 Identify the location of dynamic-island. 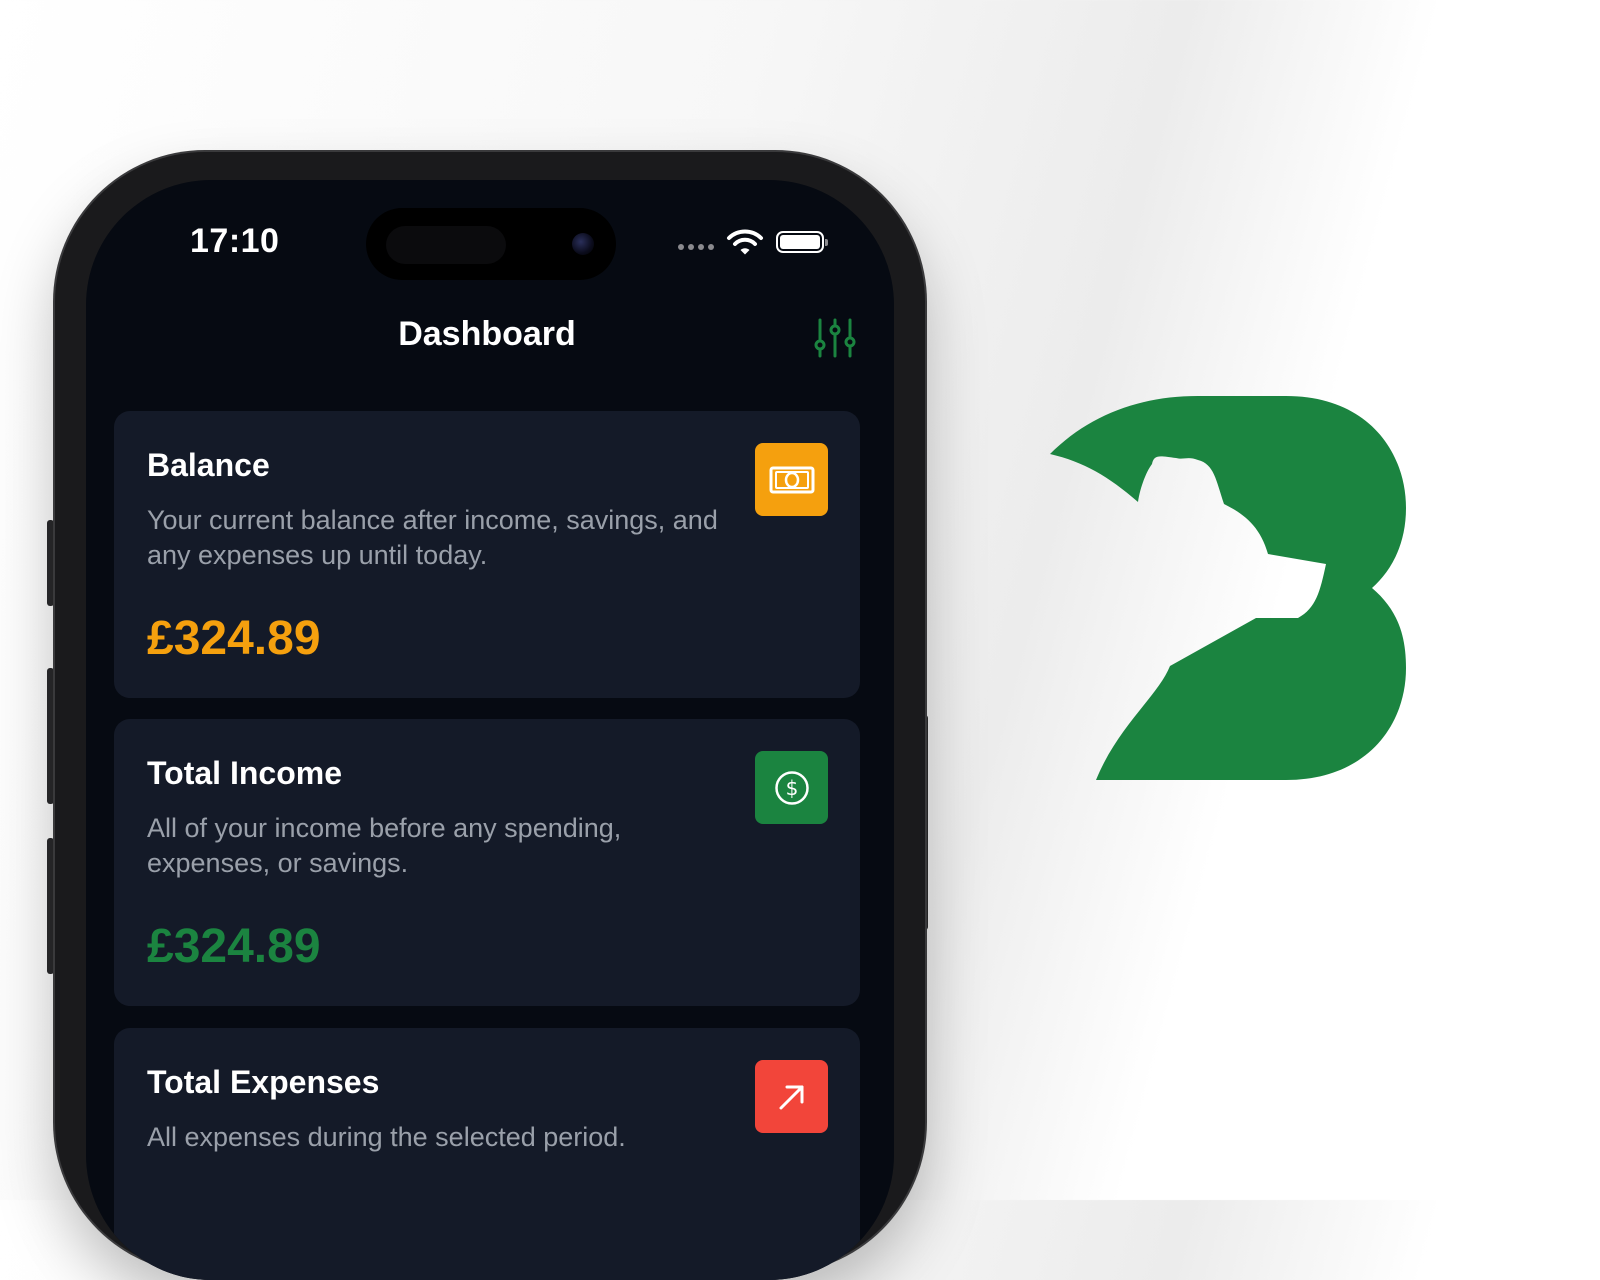
(491, 244).